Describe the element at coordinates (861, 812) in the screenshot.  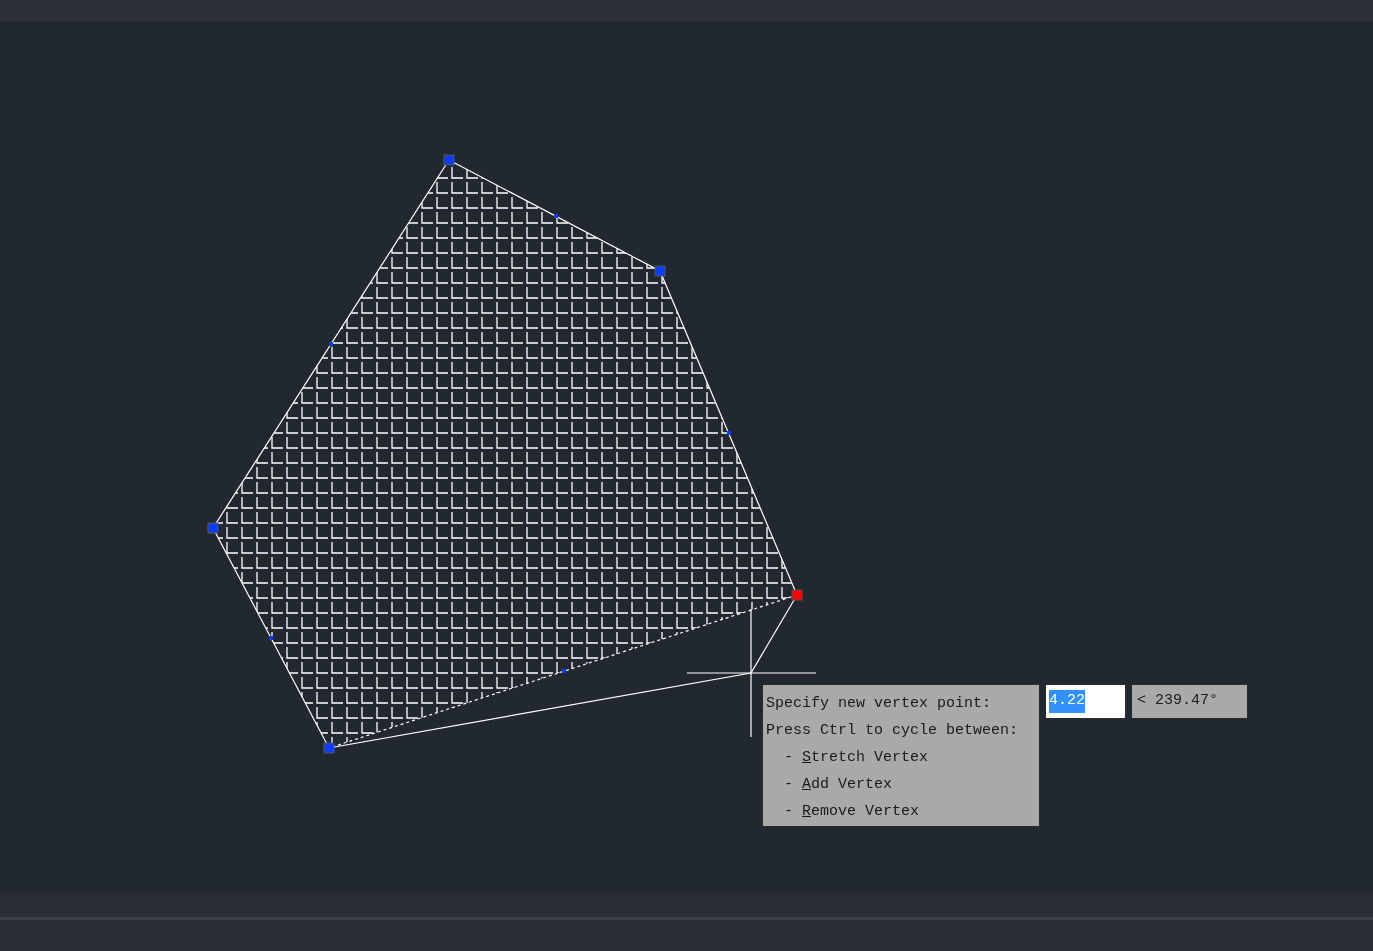
I see `option-text: Remove Vertex` at that location.